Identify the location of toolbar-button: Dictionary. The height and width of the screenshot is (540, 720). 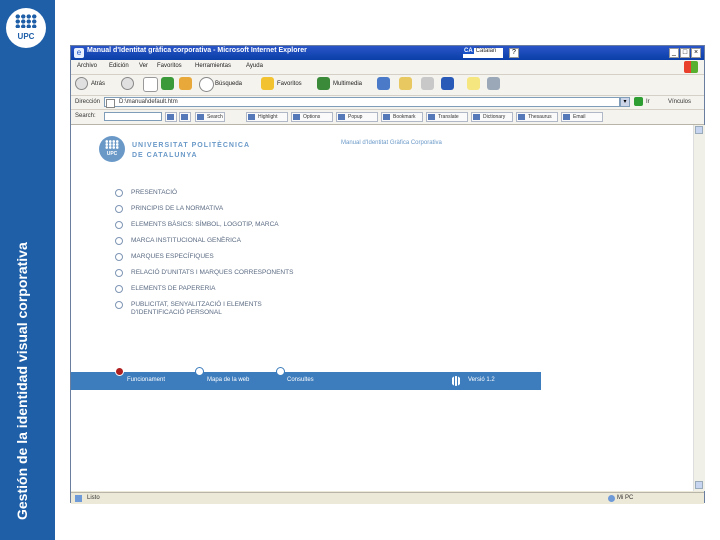
(492, 117).